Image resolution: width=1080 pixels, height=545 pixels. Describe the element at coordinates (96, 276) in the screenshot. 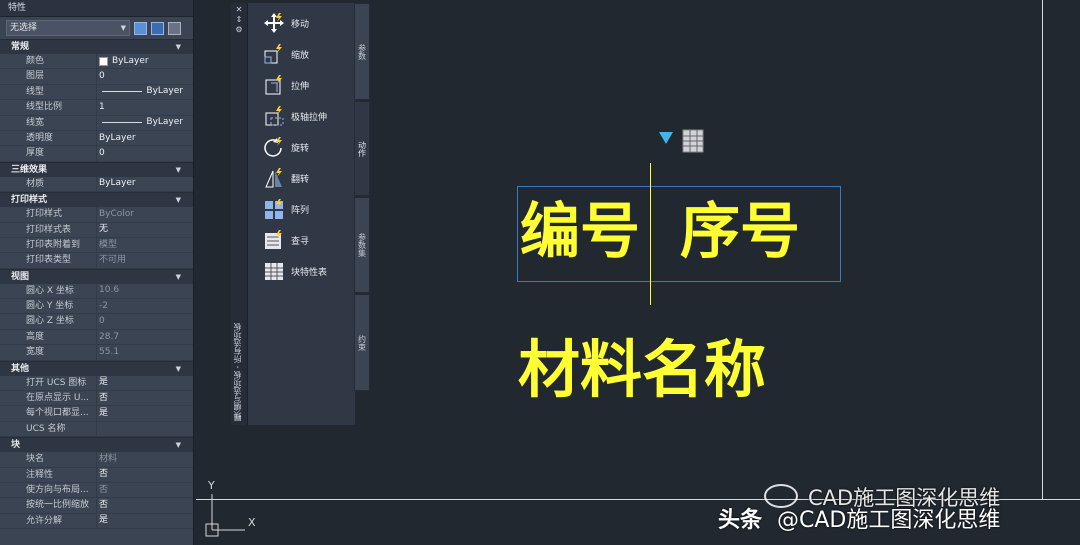

I see `section-header: 视图 ▼` at that location.